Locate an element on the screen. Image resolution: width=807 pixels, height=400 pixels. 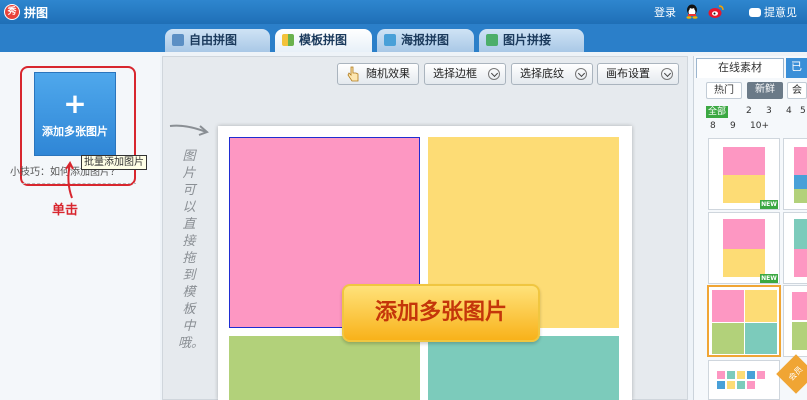
subtab-new: 新鲜 is located at coordinates (765, 90).